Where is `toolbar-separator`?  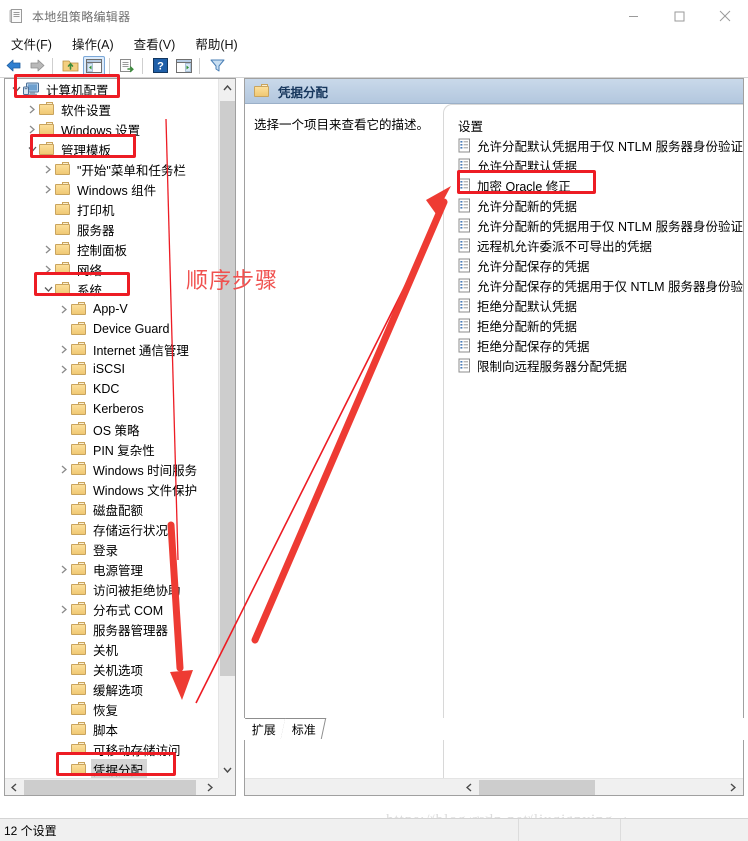 toolbar-separator is located at coordinates (52, 65).